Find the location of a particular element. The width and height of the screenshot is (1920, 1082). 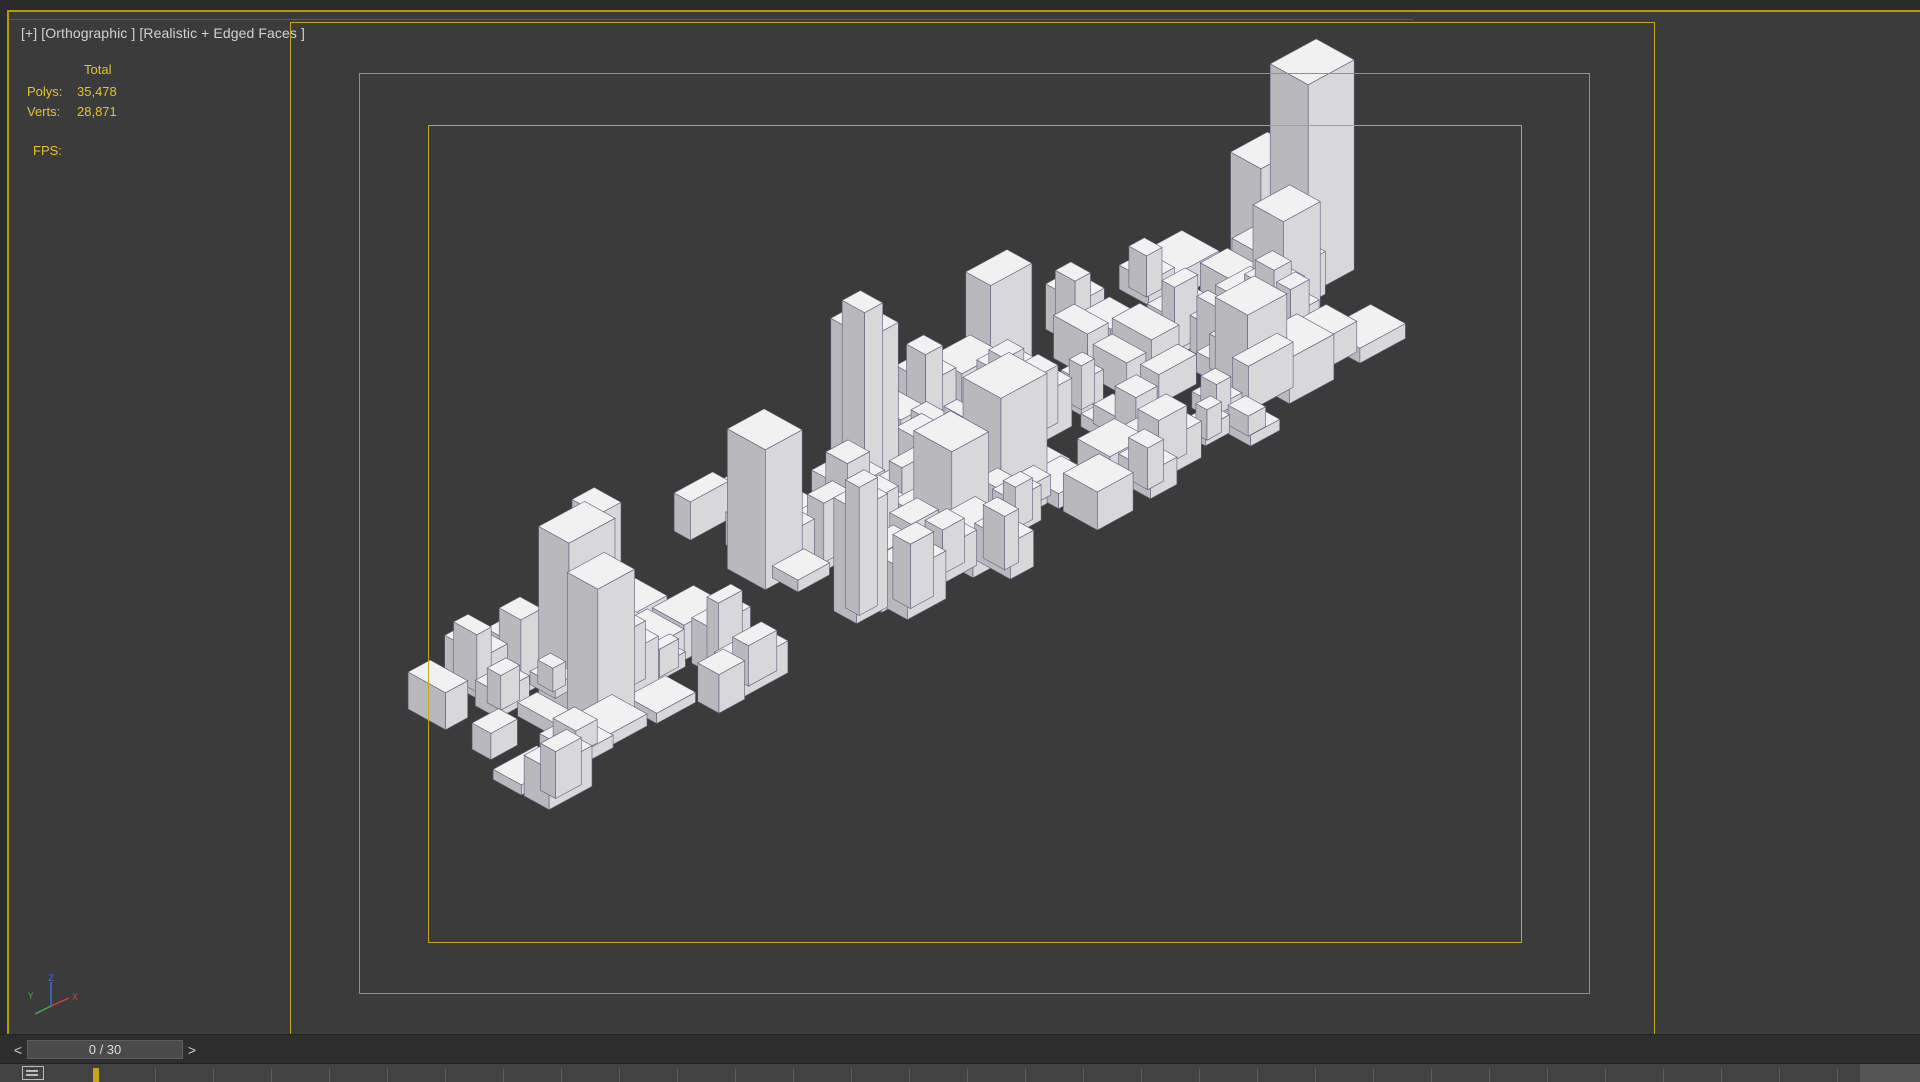

gizmo-z-label: Z is located at coordinates (51, 979).